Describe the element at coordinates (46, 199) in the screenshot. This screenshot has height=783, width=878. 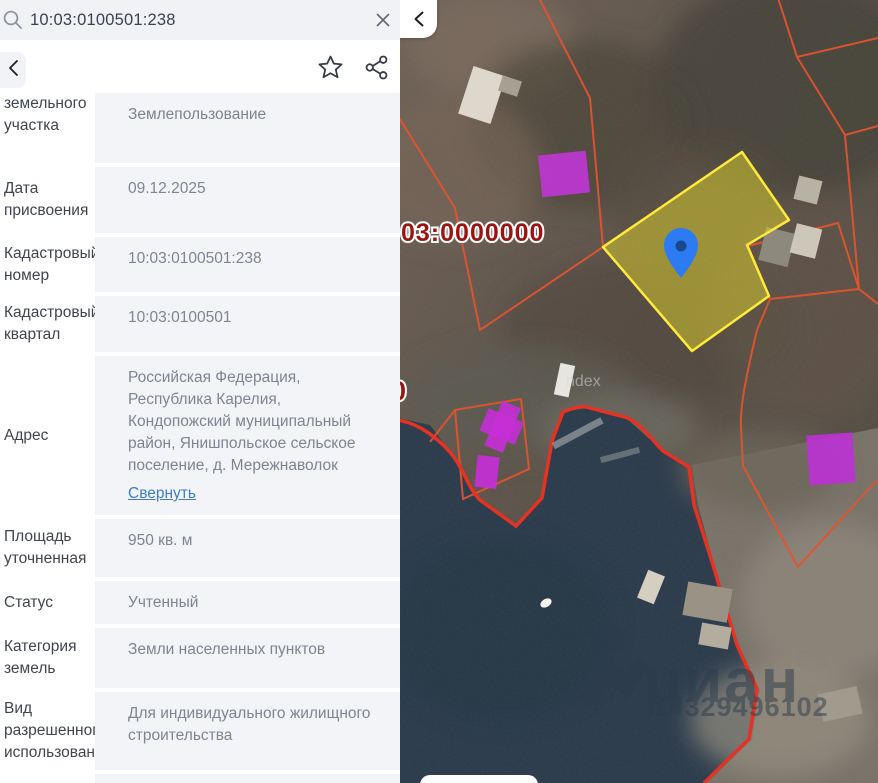
I see `row-label: Дата присвоения` at that location.